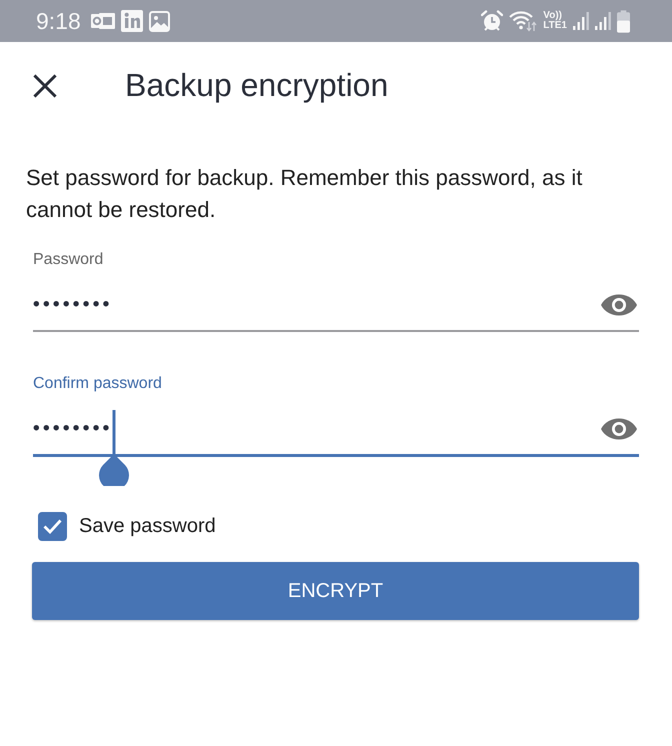 The width and height of the screenshot is (672, 746). I want to click on page-title: Backup encryption, so click(256, 85).